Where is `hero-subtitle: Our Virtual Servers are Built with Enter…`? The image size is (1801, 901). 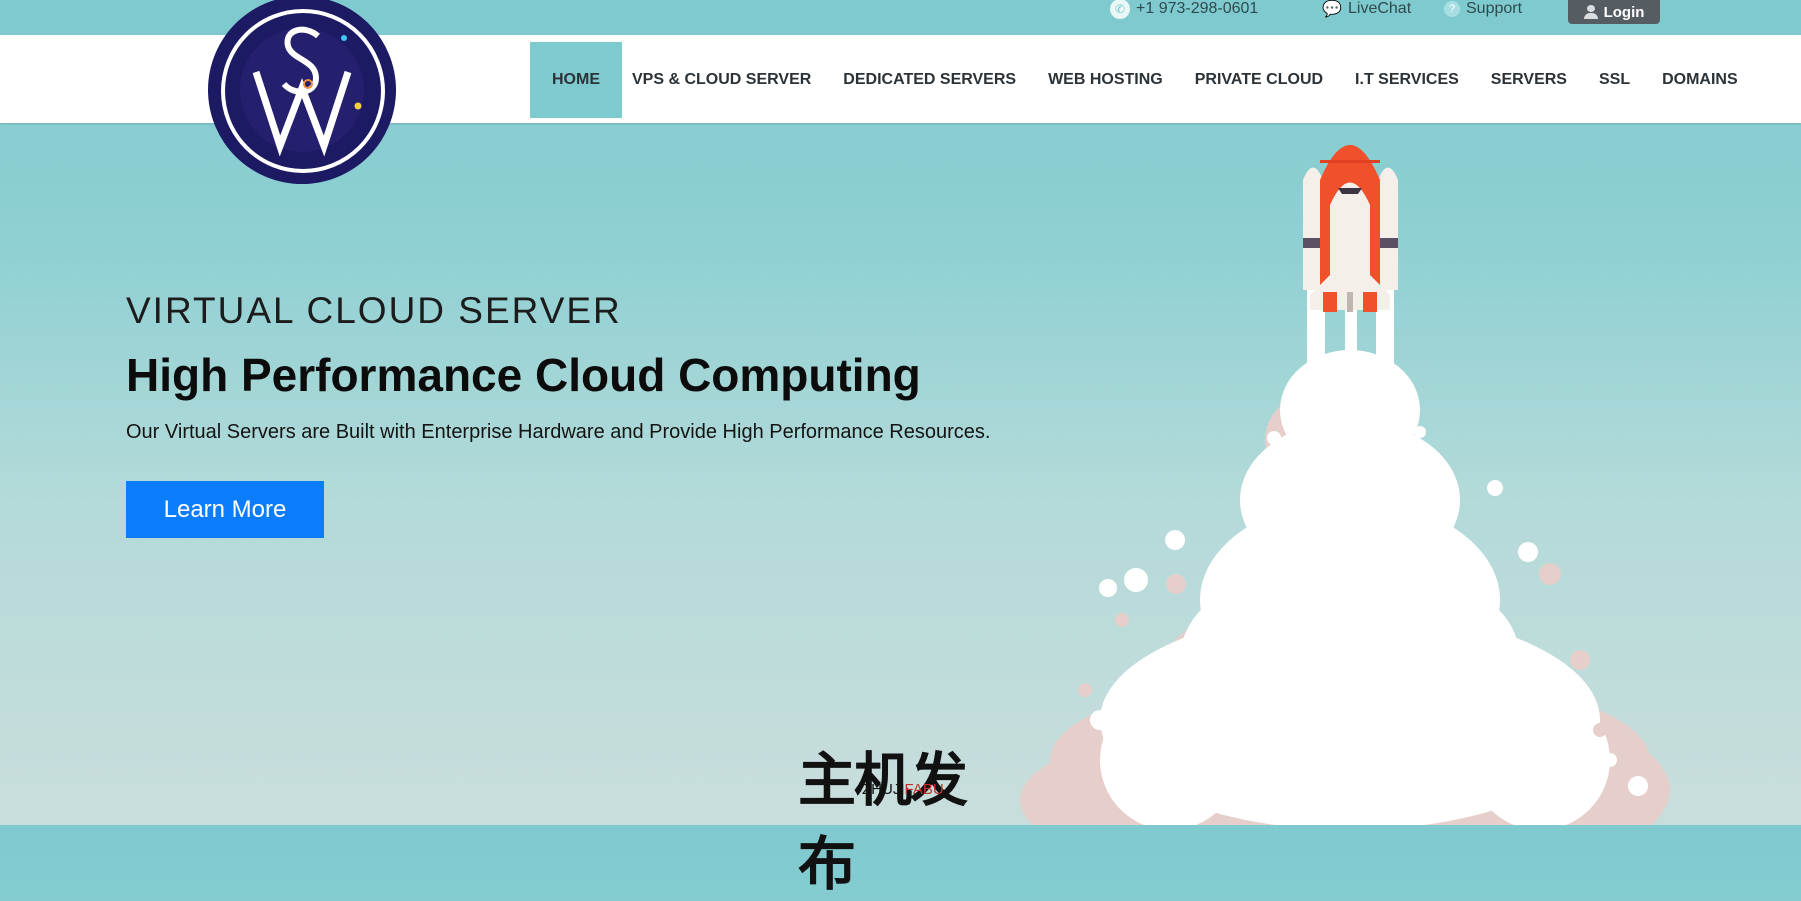 hero-subtitle: Our Virtual Servers are Built with Enter… is located at coordinates (558, 432).